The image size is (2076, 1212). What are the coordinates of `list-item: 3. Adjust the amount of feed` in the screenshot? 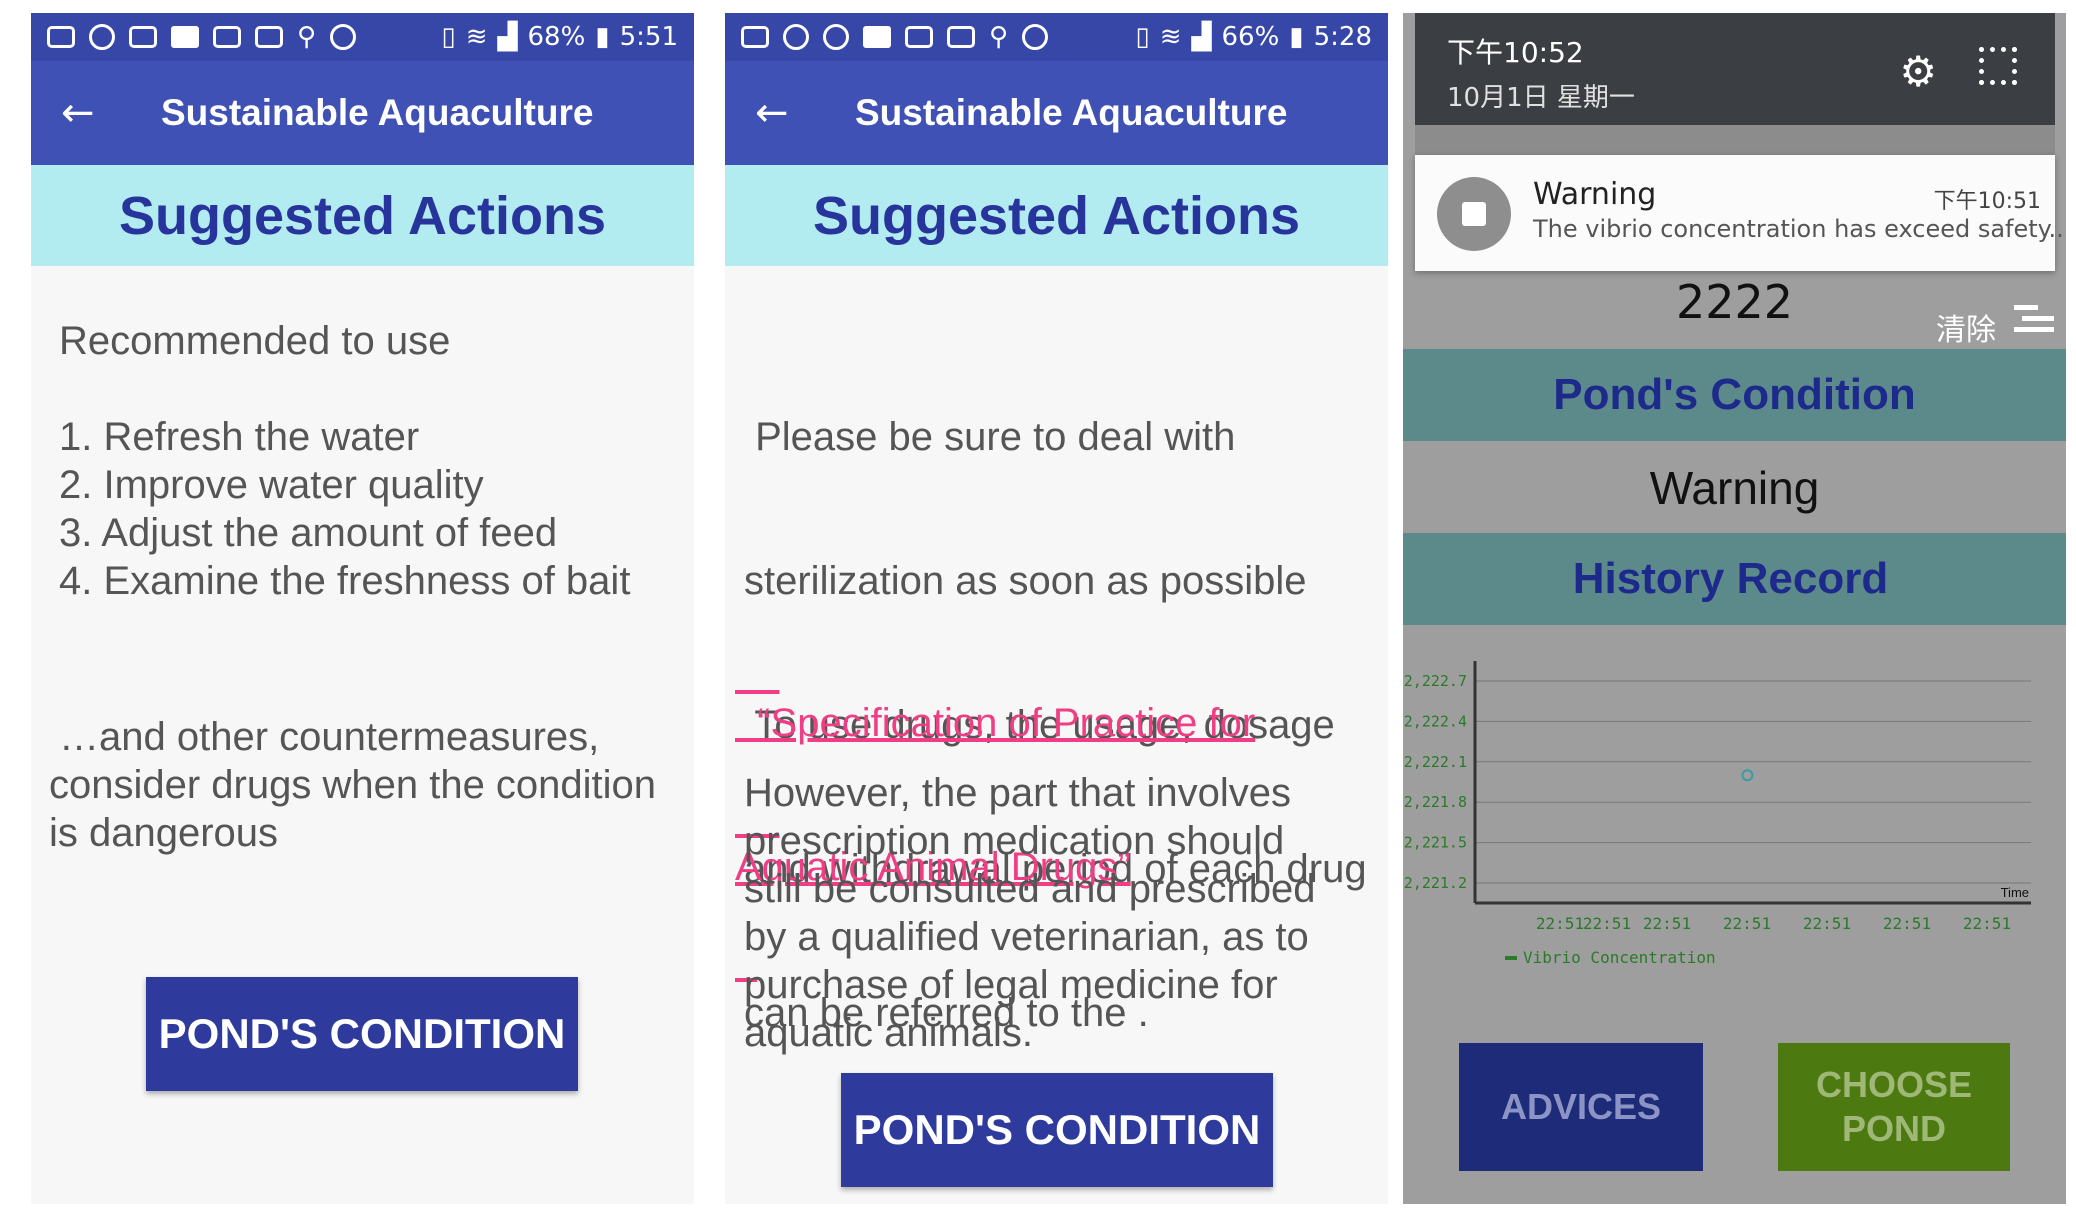 It's located at (308, 533).